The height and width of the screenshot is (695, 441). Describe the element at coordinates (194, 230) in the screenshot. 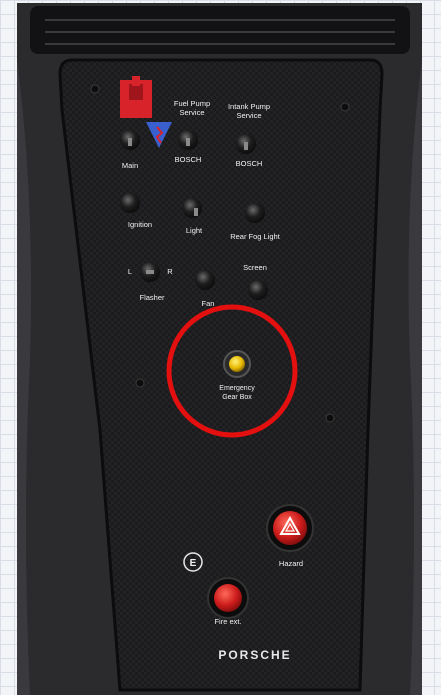

I see `light-label: Light` at that location.